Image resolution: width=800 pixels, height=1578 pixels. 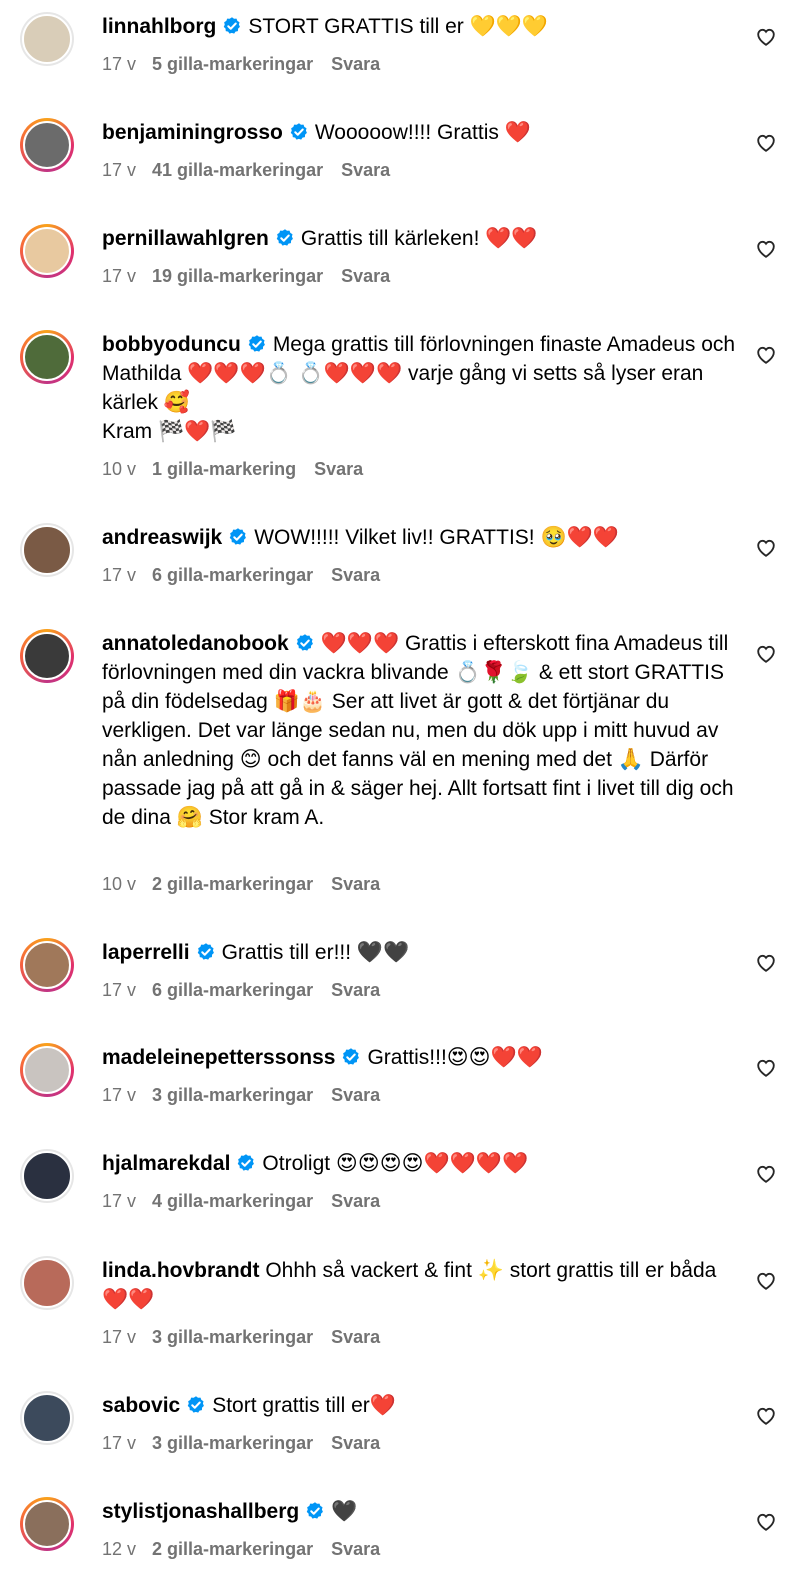 What do you see at coordinates (344, 1511) in the screenshot?
I see `comment-body: 🖤` at bounding box center [344, 1511].